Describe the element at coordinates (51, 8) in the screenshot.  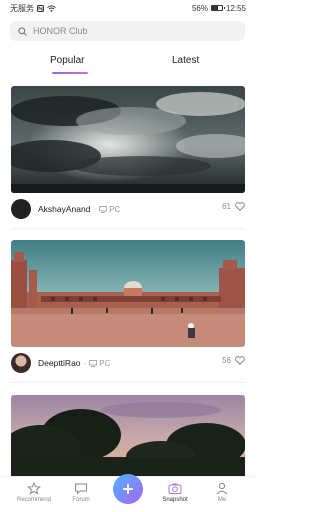
I see `wifi-icon` at that location.